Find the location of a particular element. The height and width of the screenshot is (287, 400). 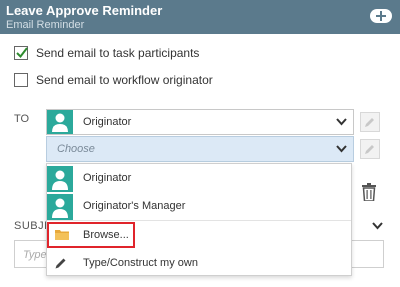

send-participants-label: Send email to task participants is located at coordinates (118, 53).